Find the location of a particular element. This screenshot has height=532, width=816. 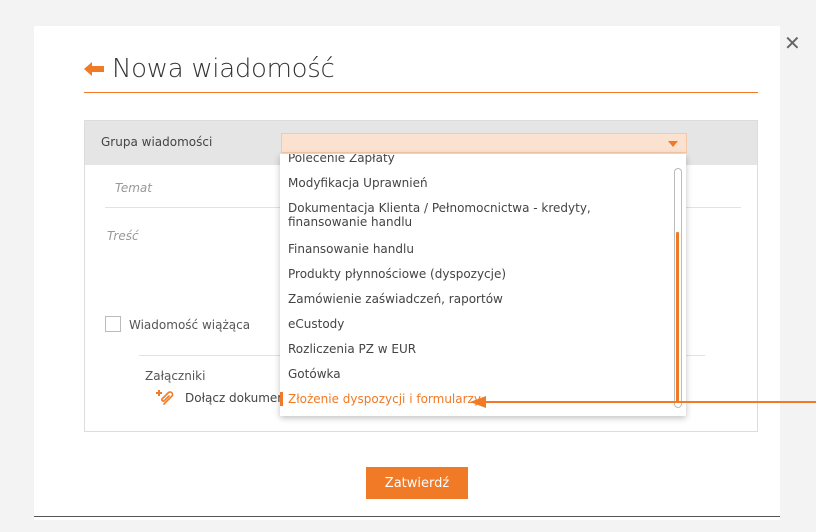

body-field: Treść is located at coordinates (123, 236).